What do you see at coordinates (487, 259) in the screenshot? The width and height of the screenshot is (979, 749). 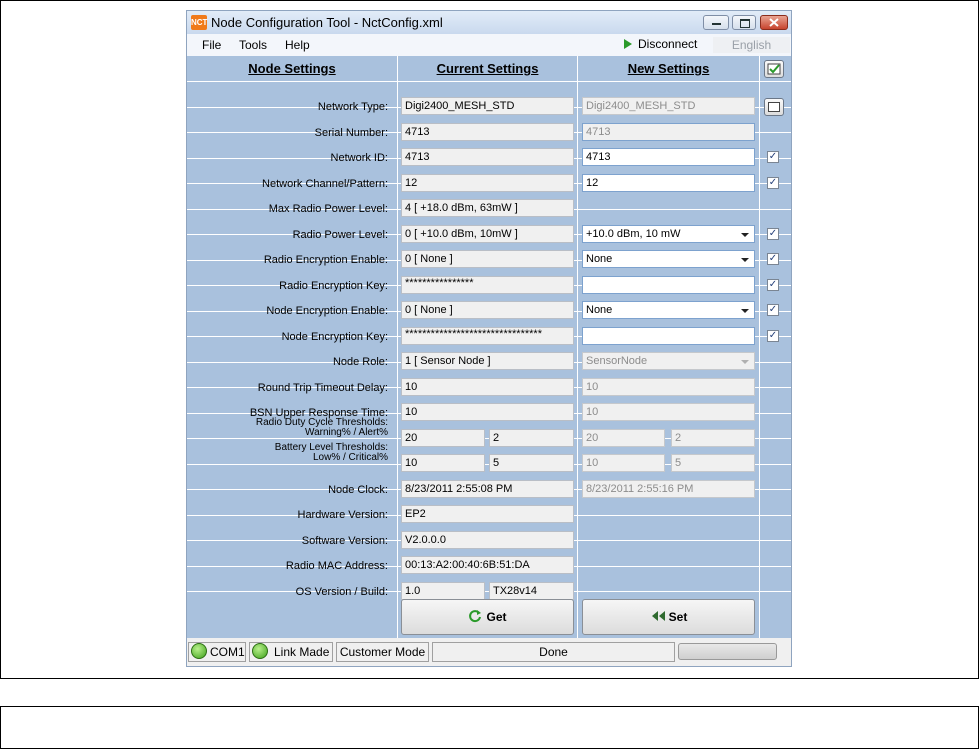 I see `current-radio-encryption-enable: 0 [ None ]` at bounding box center [487, 259].